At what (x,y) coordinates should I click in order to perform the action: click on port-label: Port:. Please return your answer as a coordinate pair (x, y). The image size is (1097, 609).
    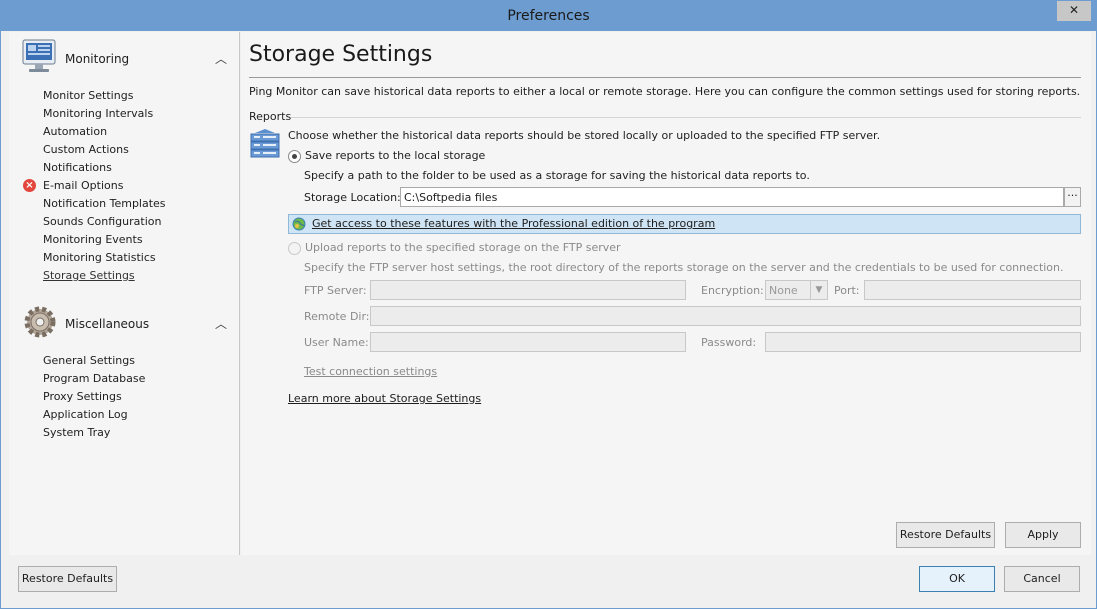
    Looking at the image, I should click on (847, 290).